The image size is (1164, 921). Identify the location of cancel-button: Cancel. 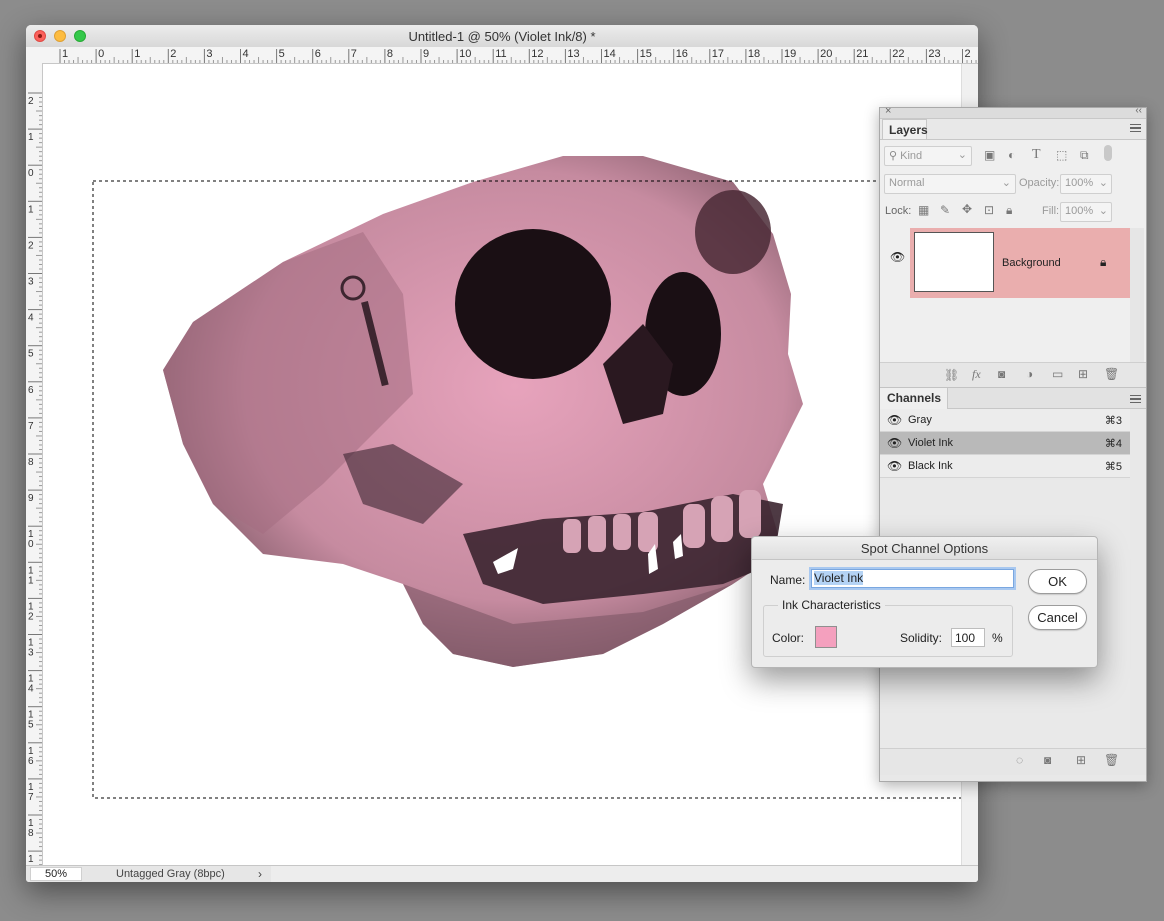
(1057, 617).